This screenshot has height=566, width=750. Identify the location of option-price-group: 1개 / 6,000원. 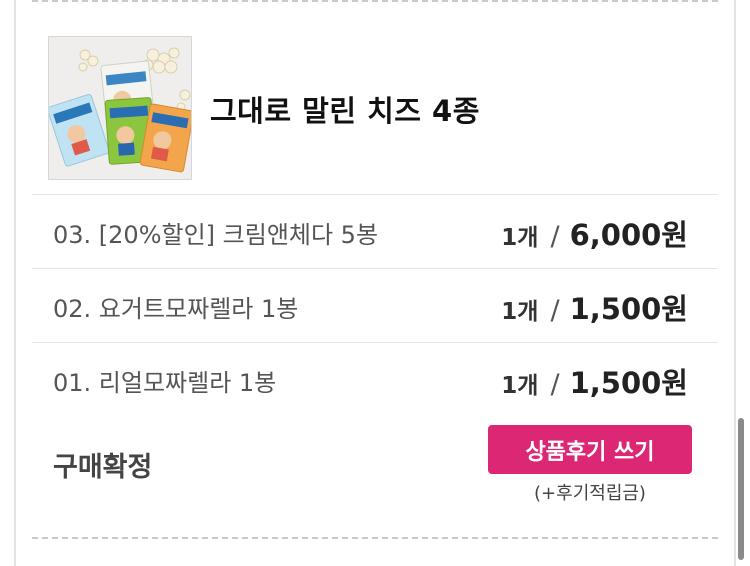
(594, 233).